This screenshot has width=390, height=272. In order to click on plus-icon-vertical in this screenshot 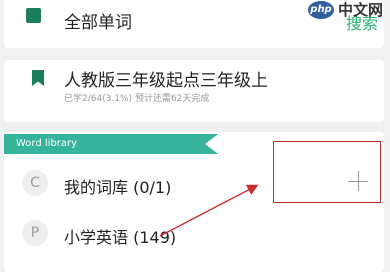, I will do `click(358, 181)`.